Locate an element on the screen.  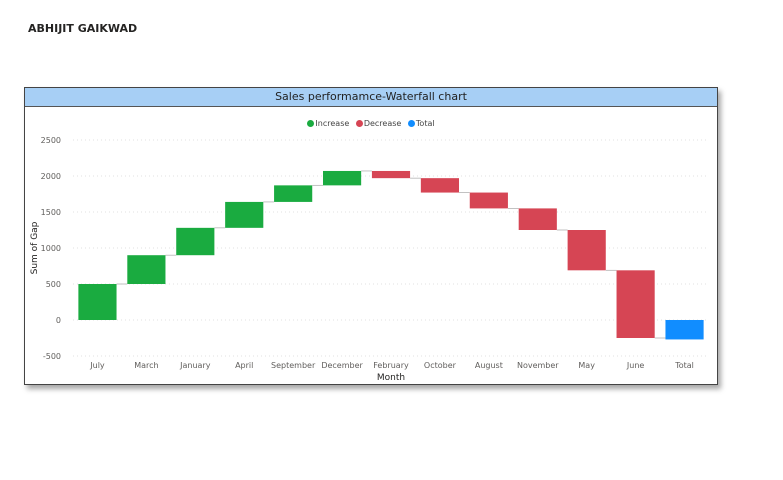
x-tick-label: October is located at coordinates (440, 365).